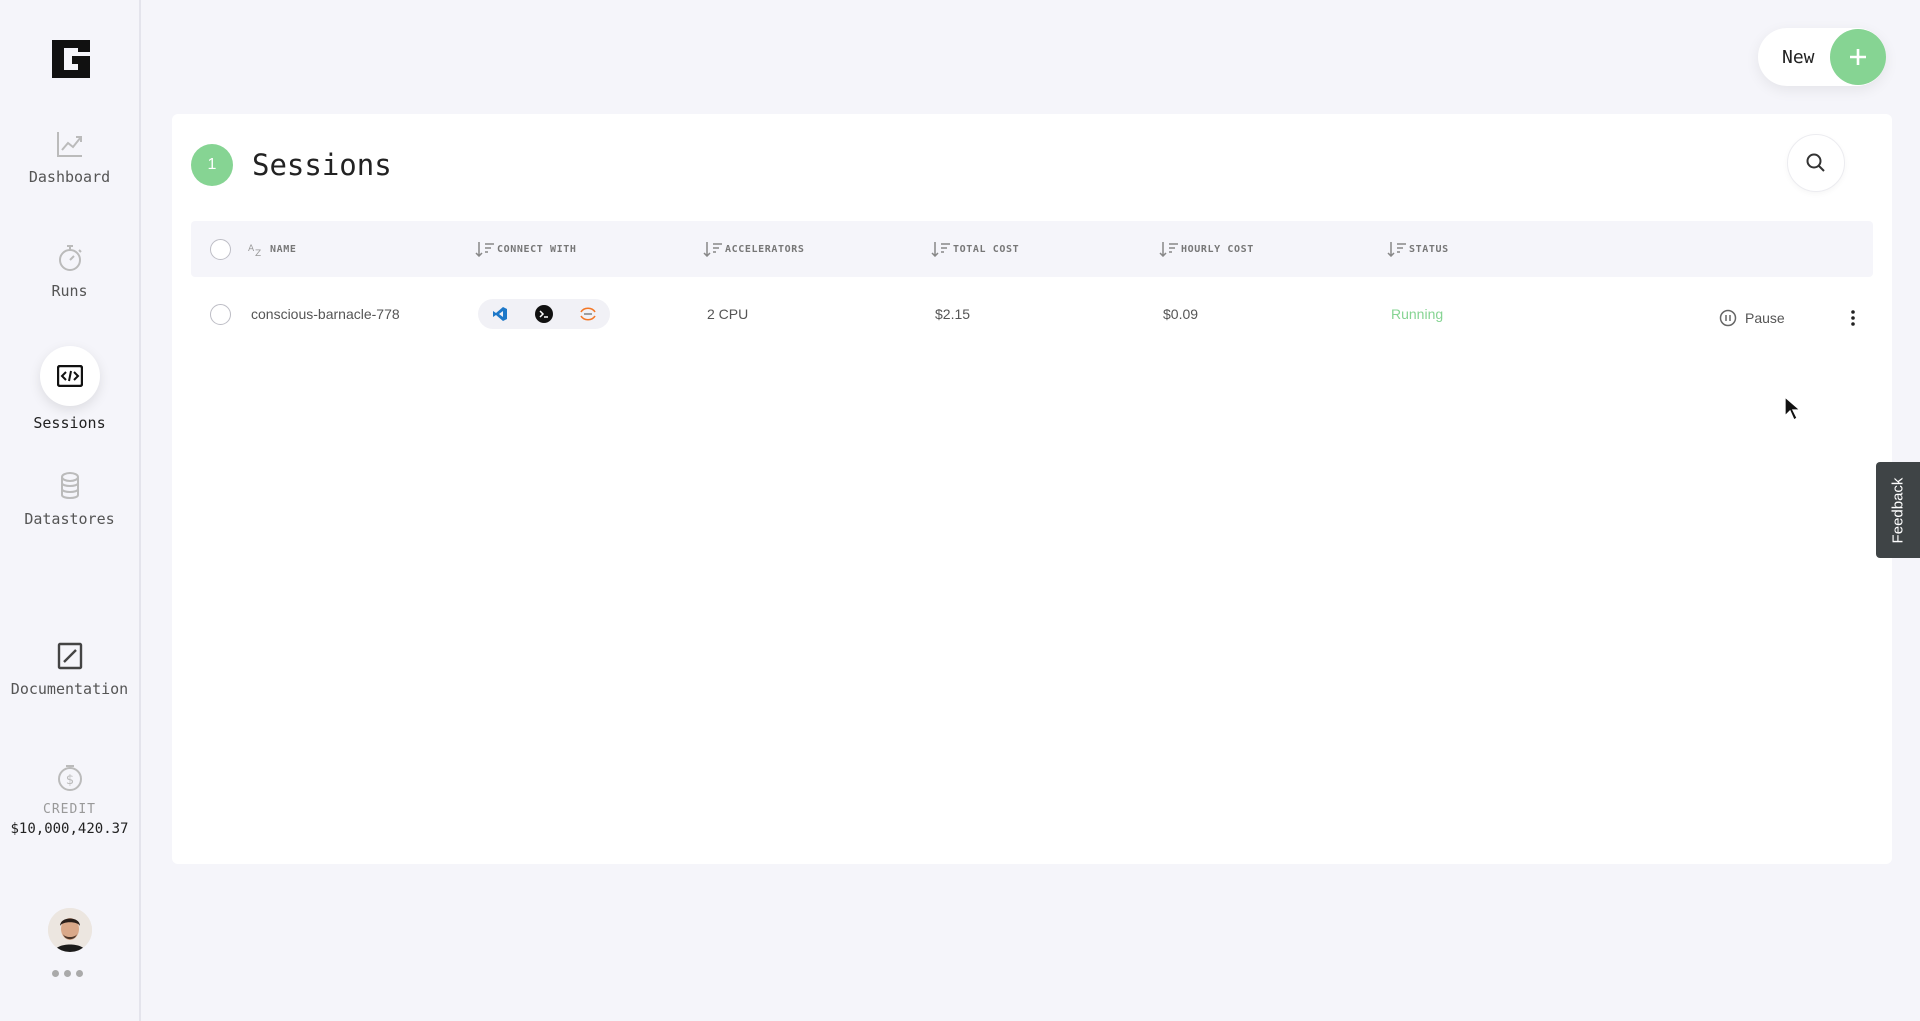 This screenshot has width=1920, height=1021. I want to click on sidebar-item-label: Datastores, so click(69, 519).